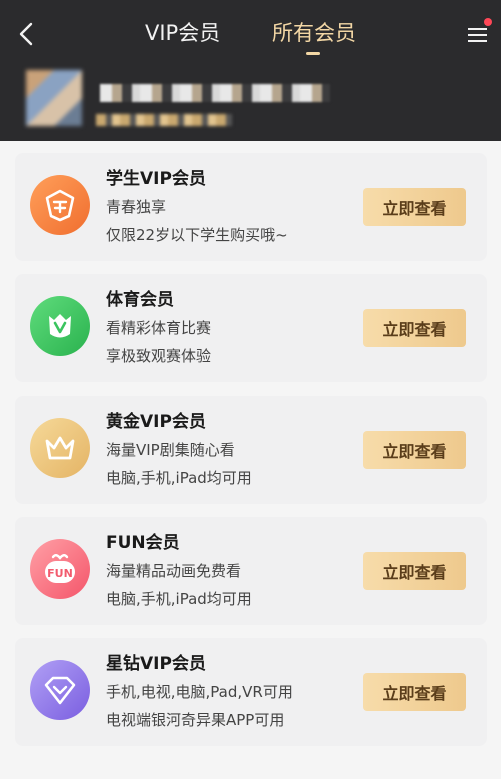 The image size is (501, 779). Describe the element at coordinates (156, 179) in the screenshot. I see `card-title: 学生VIP会员` at that location.